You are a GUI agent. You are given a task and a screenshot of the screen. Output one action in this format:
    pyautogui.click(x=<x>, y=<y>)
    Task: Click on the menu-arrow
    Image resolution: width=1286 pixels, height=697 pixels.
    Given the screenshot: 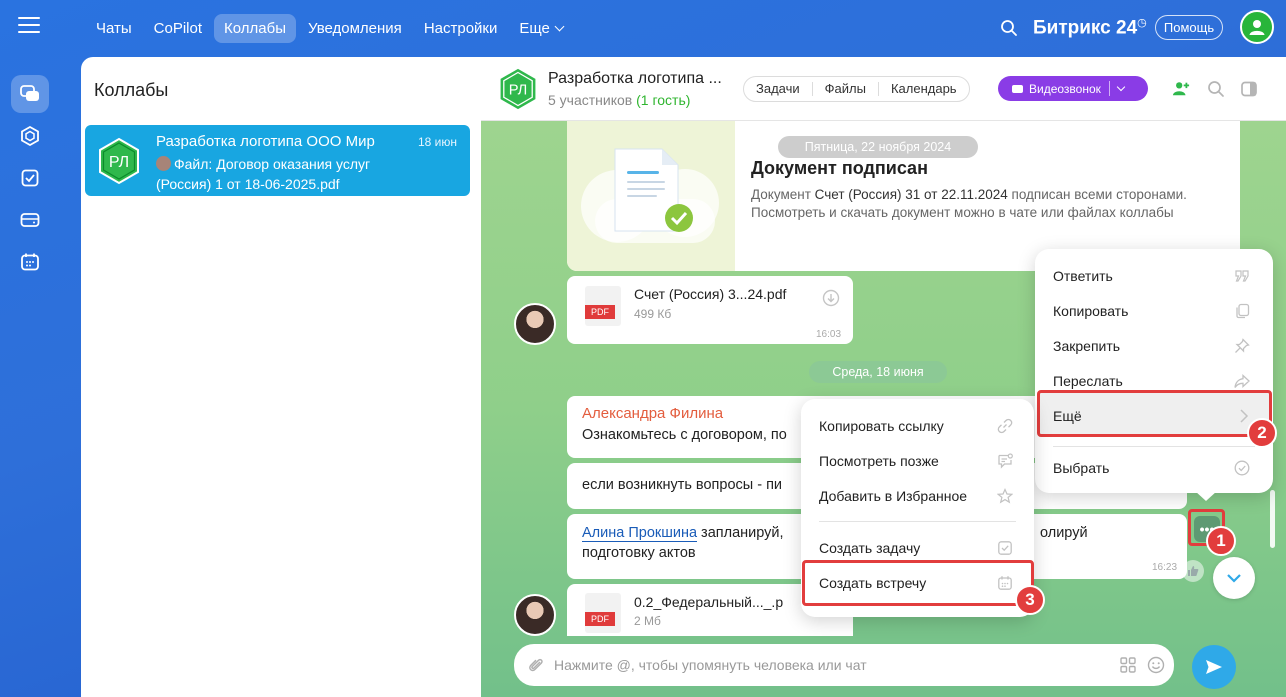 What is the action you would take?
    pyautogui.click(x=1206, y=496)
    